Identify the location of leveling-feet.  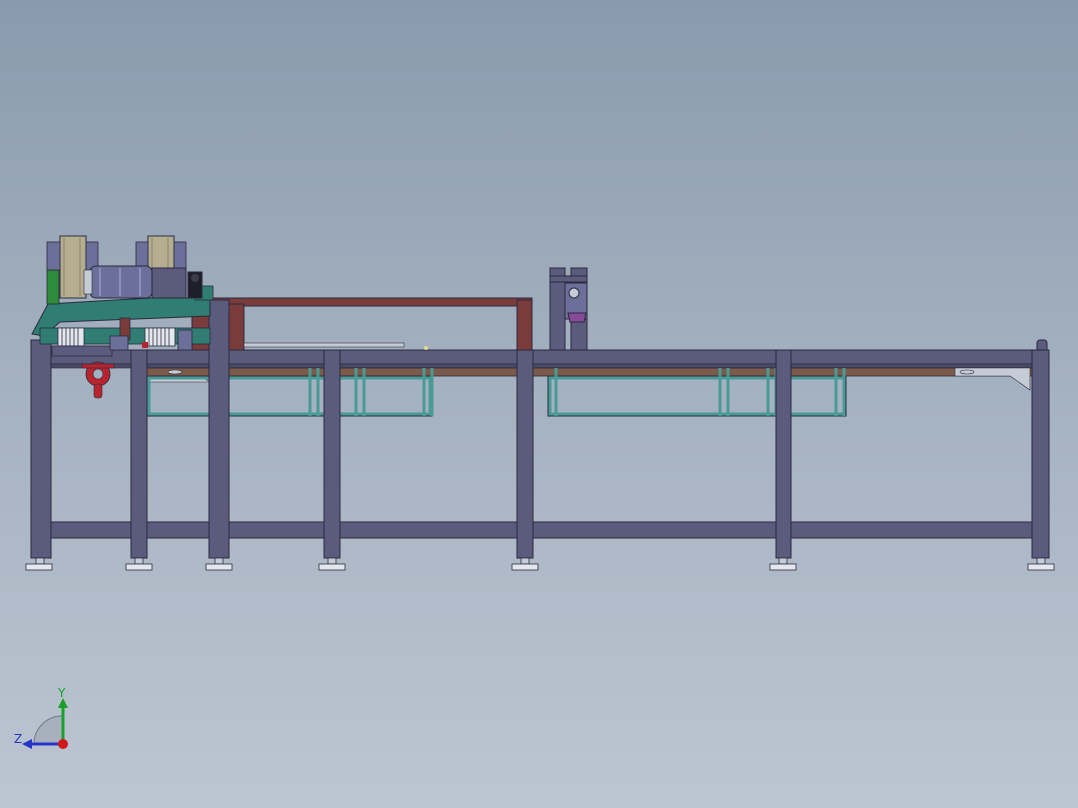
(540, 564).